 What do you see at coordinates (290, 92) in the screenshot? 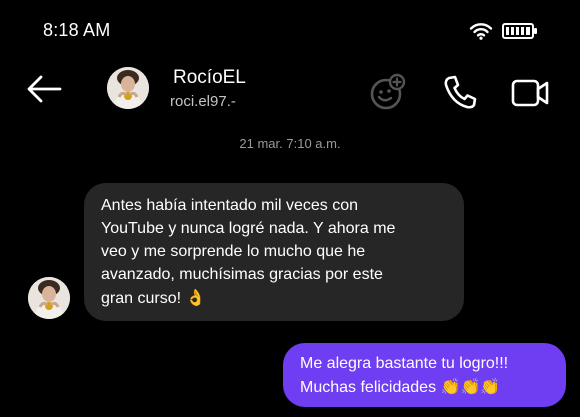
I see `chat-header: RocíoEL roci.el97.-` at bounding box center [290, 92].